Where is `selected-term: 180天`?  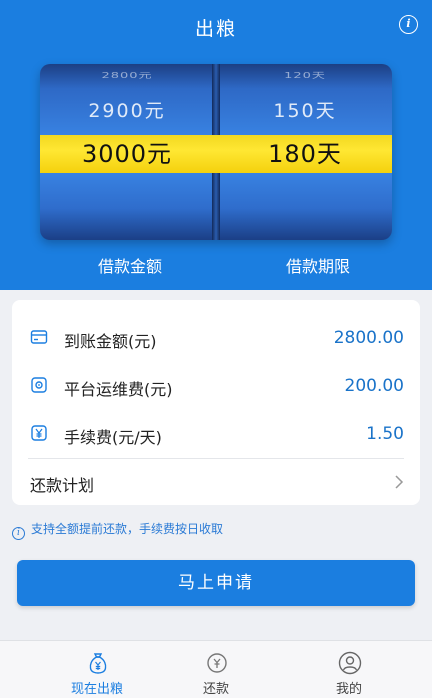
selected-term: 180天 is located at coordinates (305, 154).